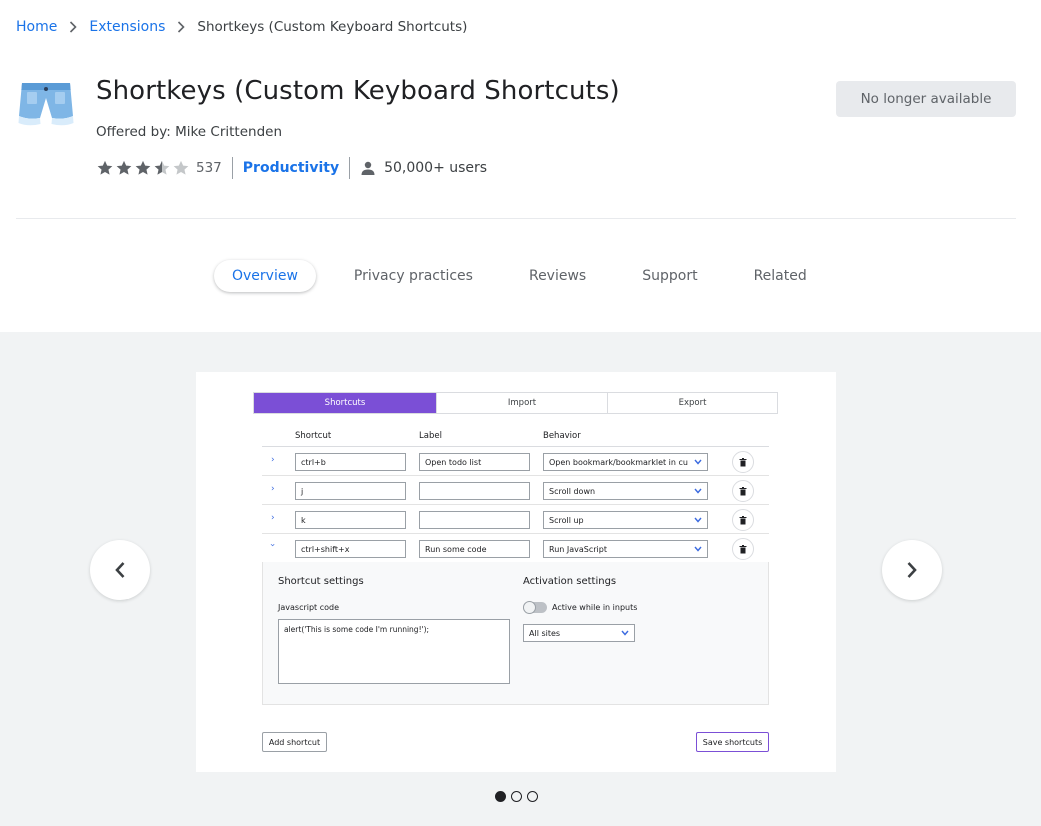  I want to click on previous-slide-button, so click(120, 570).